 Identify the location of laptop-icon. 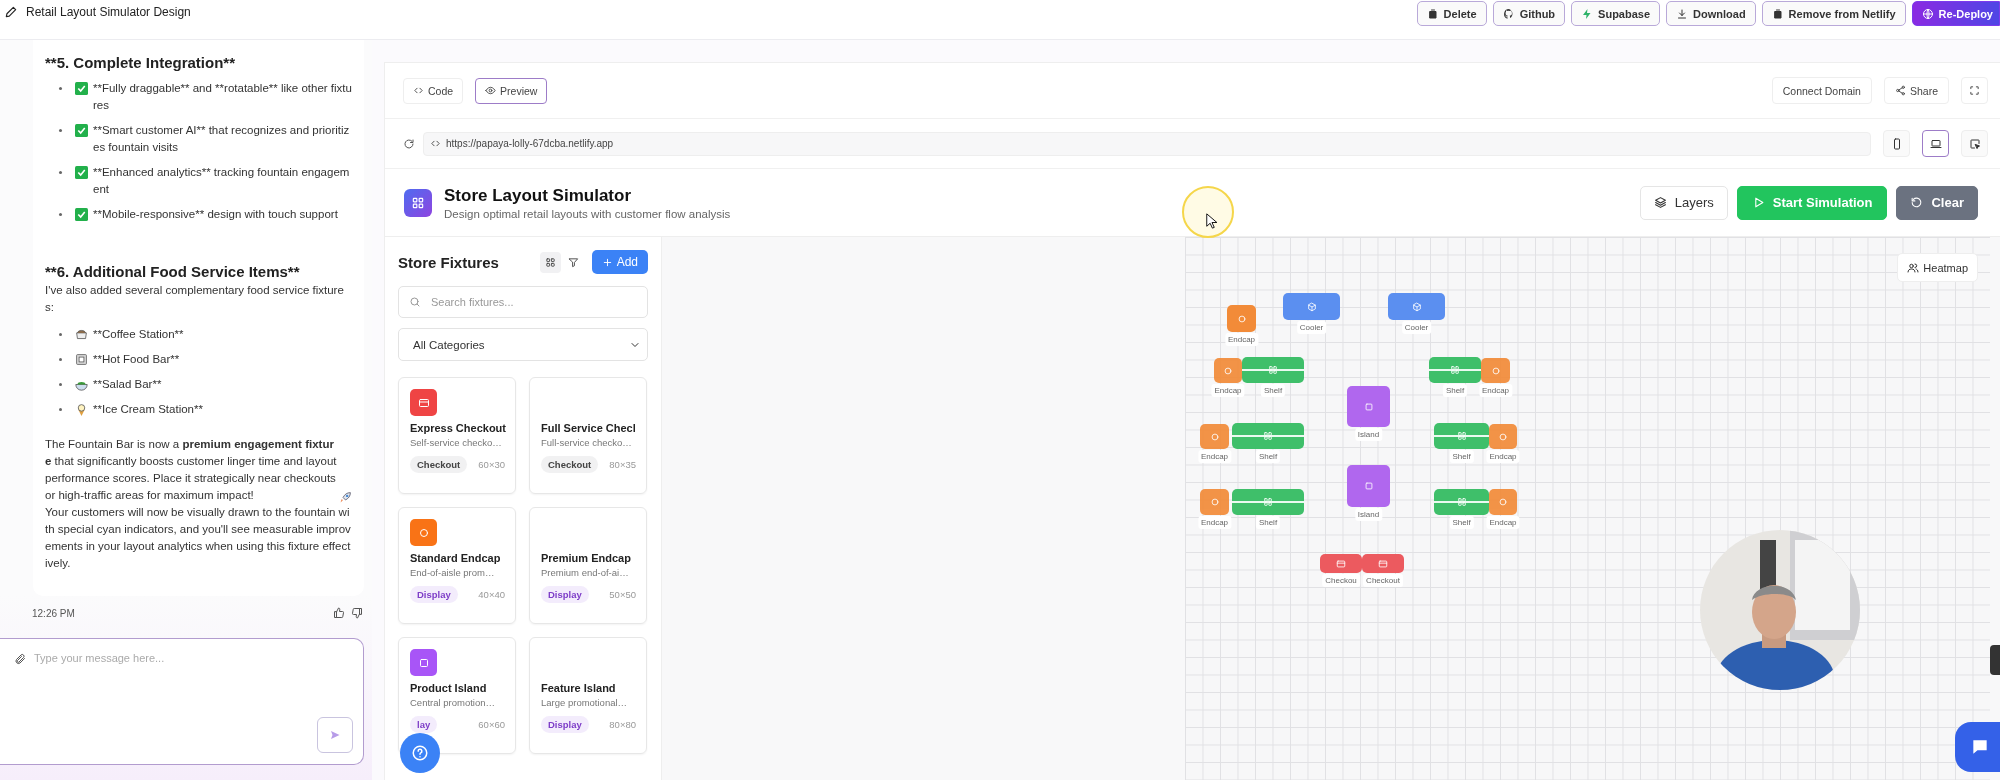
(1935, 143).